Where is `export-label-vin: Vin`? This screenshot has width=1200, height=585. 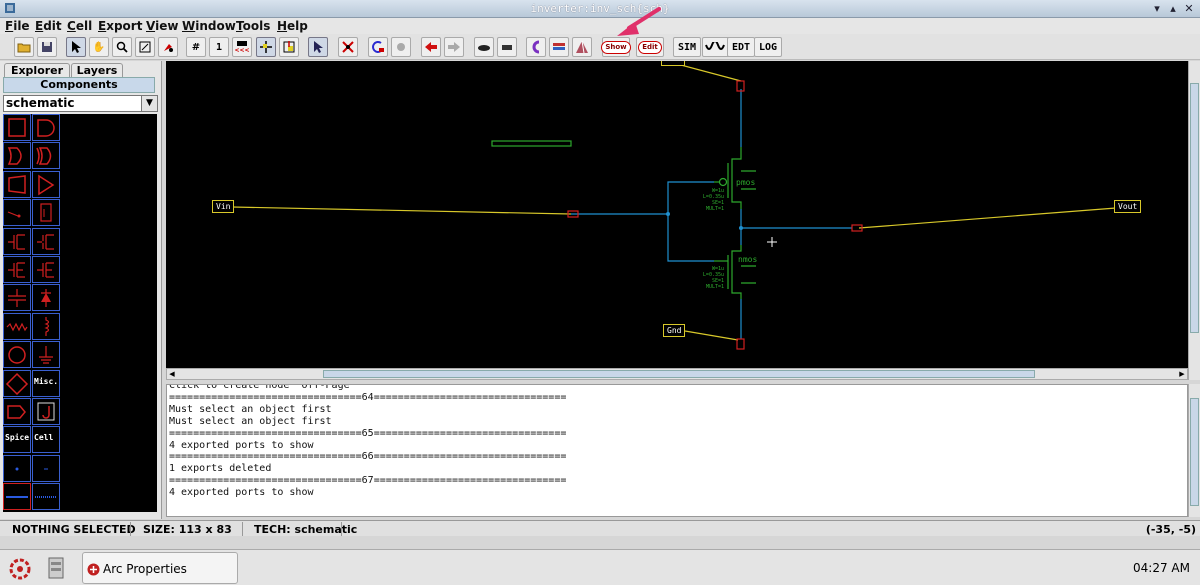
export-label-vin: Vin is located at coordinates (223, 206).